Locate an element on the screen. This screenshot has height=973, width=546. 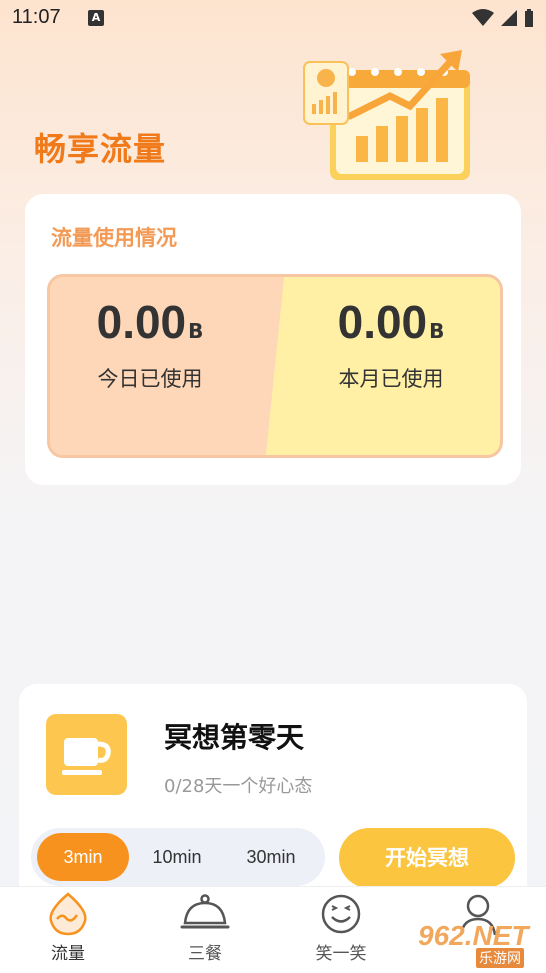
traffic-wave-icon is located at coordinates (68, 914).